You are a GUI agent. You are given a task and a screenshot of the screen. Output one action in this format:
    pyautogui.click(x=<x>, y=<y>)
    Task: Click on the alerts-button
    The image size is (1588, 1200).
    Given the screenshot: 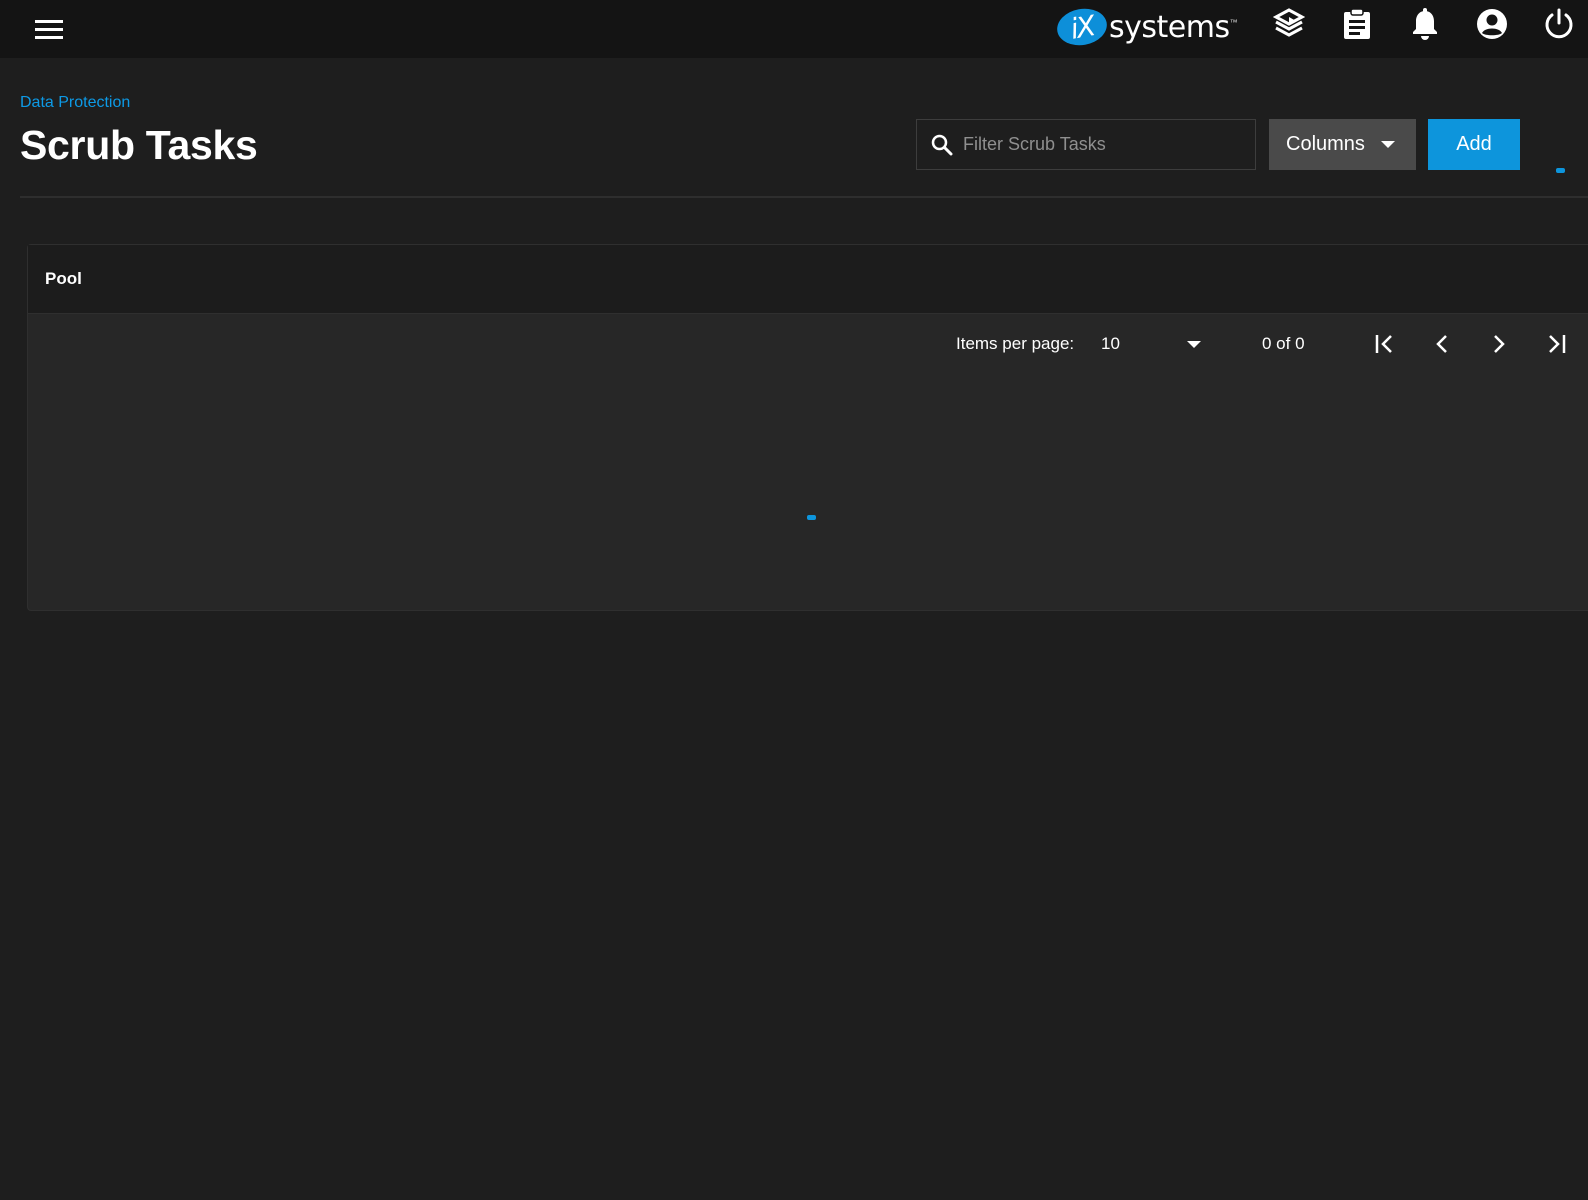 What is the action you would take?
    pyautogui.click(x=1425, y=24)
    